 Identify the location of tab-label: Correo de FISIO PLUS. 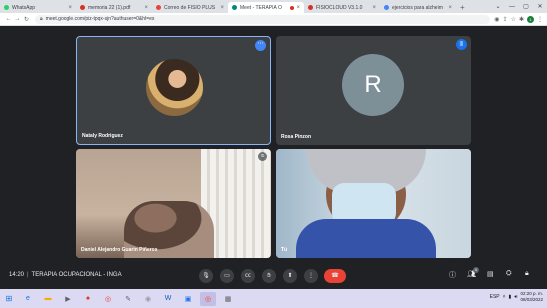
(190, 7).